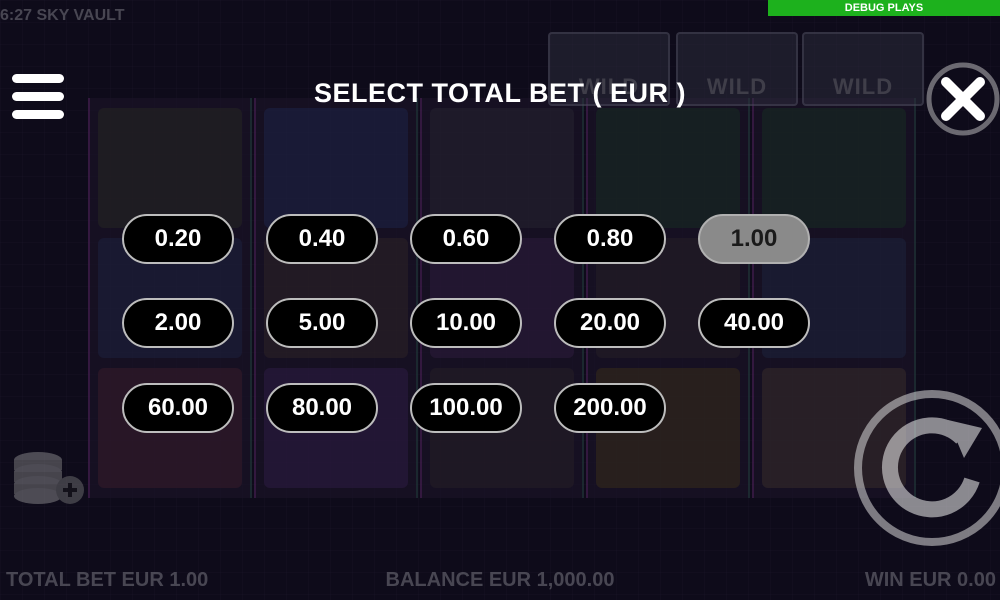 Image resolution: width=1000 pixels, height=600 pixels. I want to click on bet-option-button: 60.00, so click(178, 408).